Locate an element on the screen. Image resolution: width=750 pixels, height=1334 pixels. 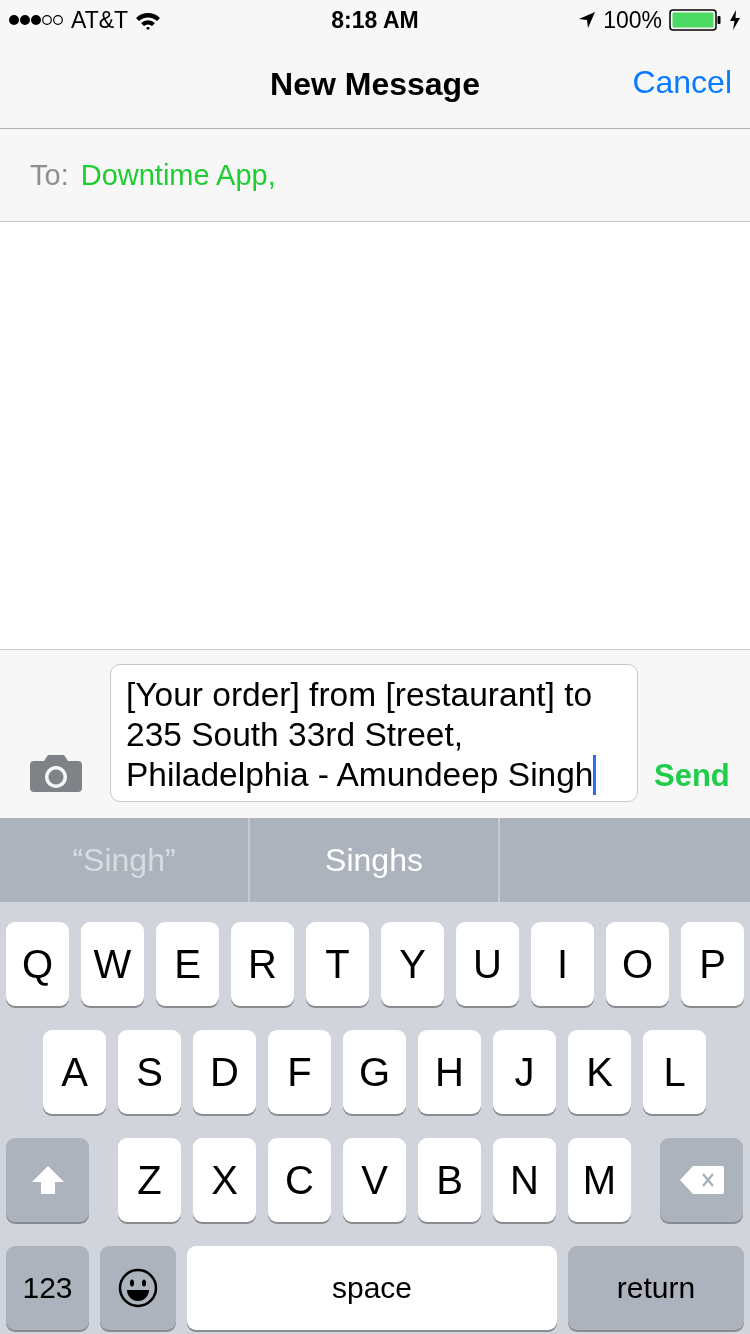
smiley-face-icon is located at coordinates (138, 1288).